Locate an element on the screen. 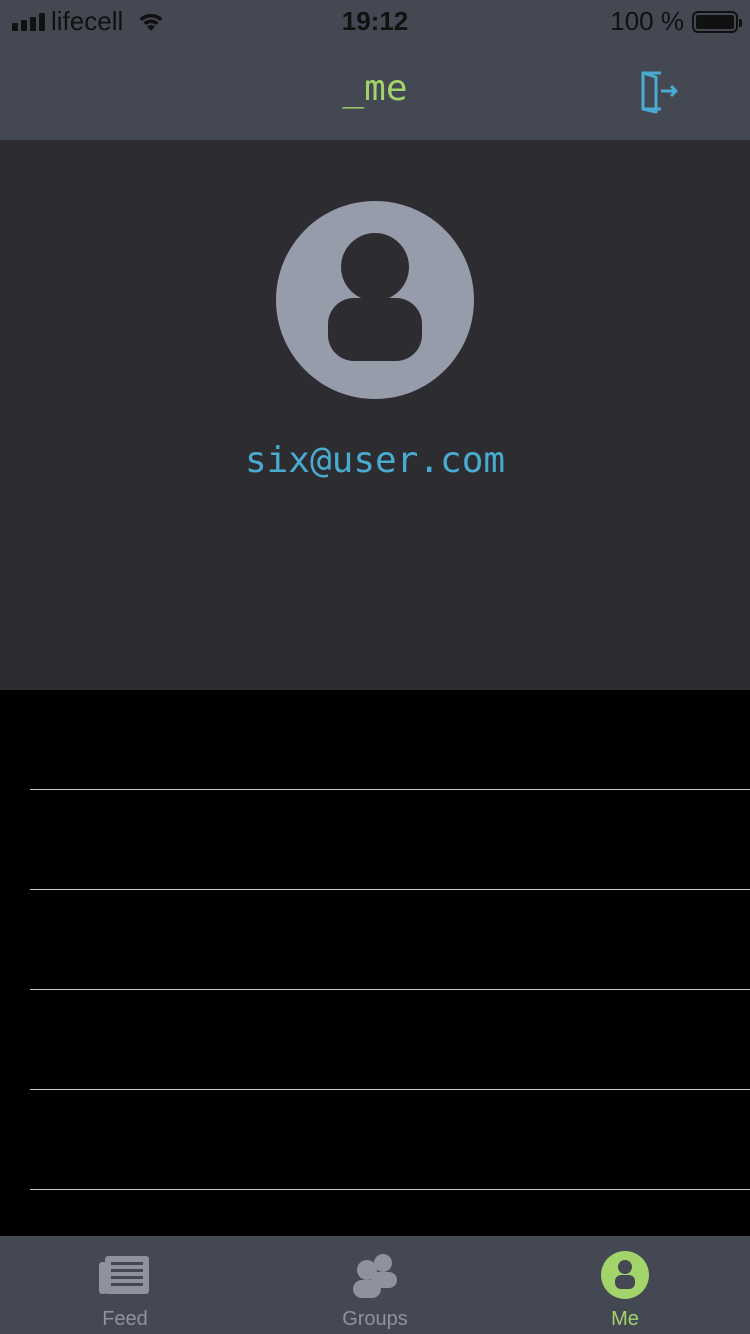 This screenshot has width=750, height=1334. logout-button is located at coordinates (659, 91).